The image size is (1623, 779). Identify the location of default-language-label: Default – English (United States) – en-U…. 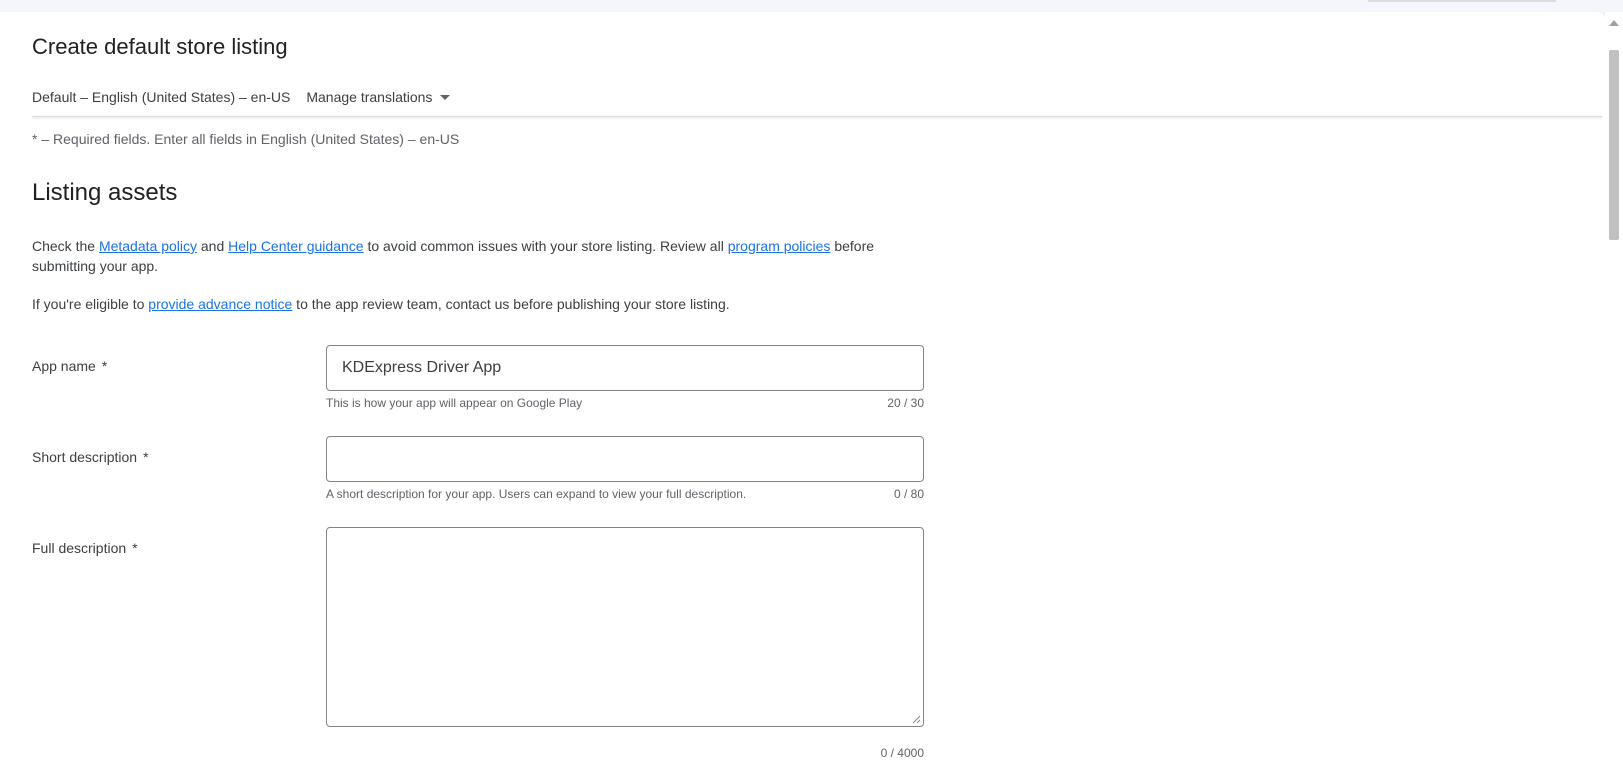
(161, 97).